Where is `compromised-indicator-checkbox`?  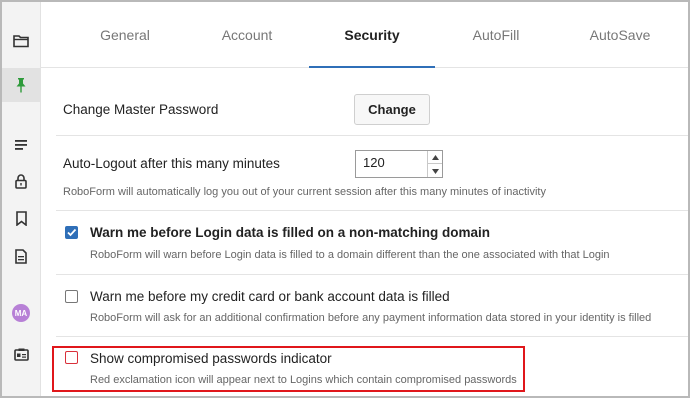
compromised-indicator-checkbox is located at coordinates (71, 357).